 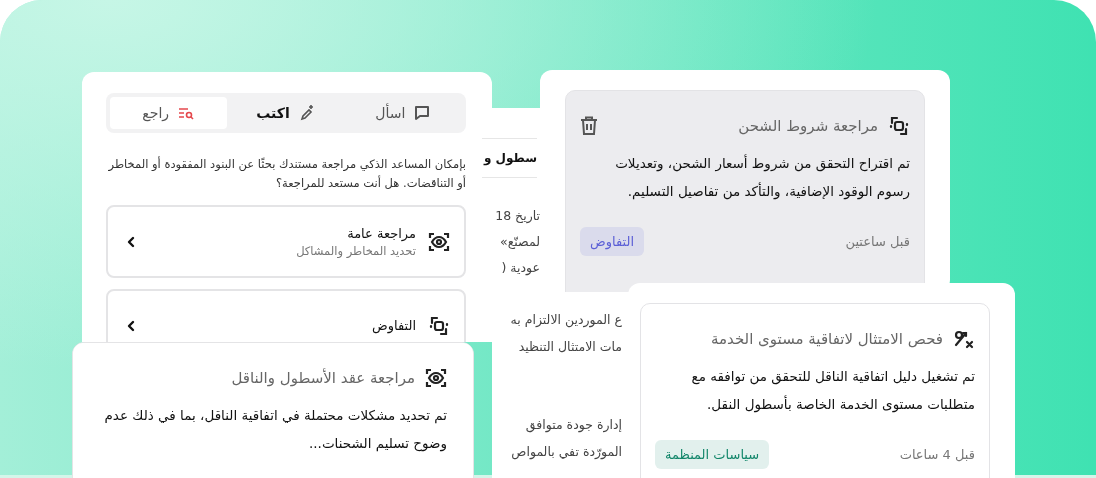 What do you see at coordinates (322, 378) in the screenshot?
I see `card-title: مراجعة عقد الأسطول والناقل` at bounding box center [322, 378].